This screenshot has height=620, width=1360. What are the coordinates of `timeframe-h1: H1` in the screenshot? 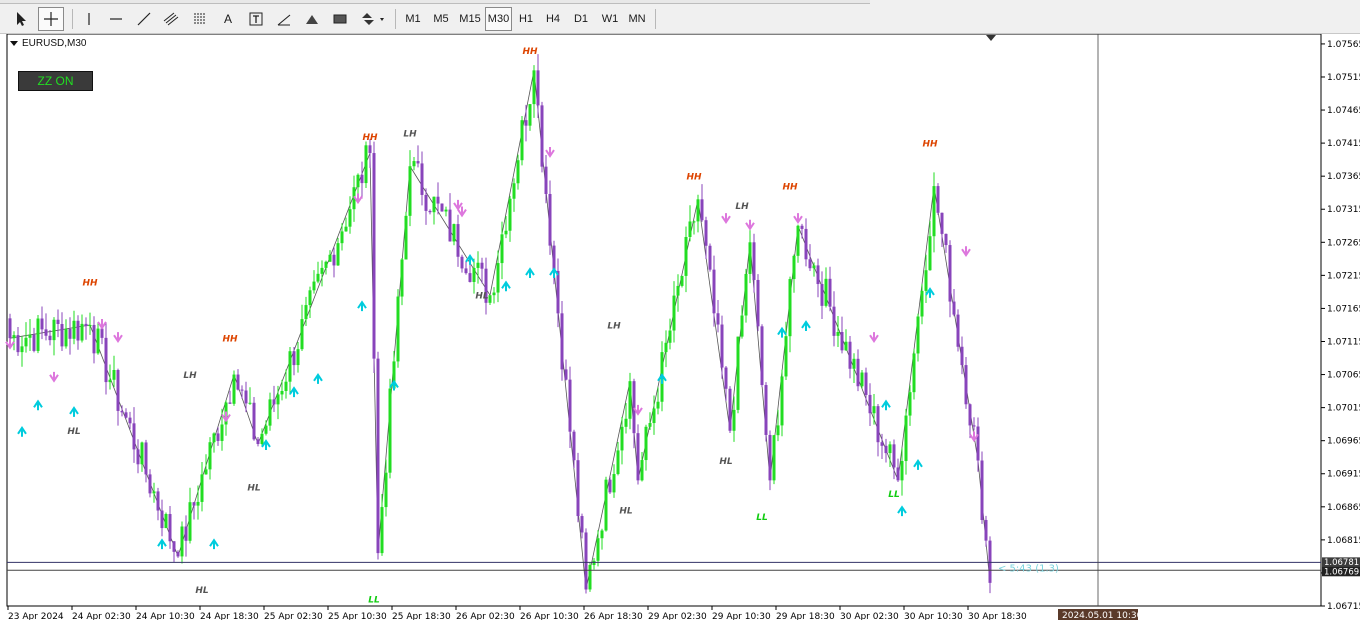 It's located at (526, 19).